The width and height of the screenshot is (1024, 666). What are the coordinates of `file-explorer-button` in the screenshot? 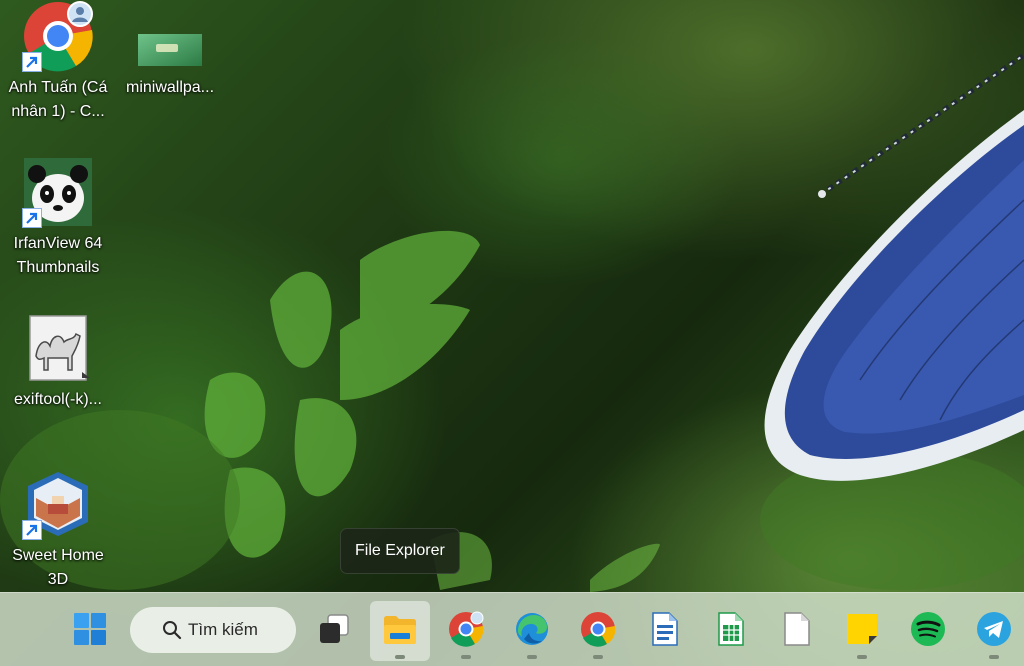 It's located at (400, 631).